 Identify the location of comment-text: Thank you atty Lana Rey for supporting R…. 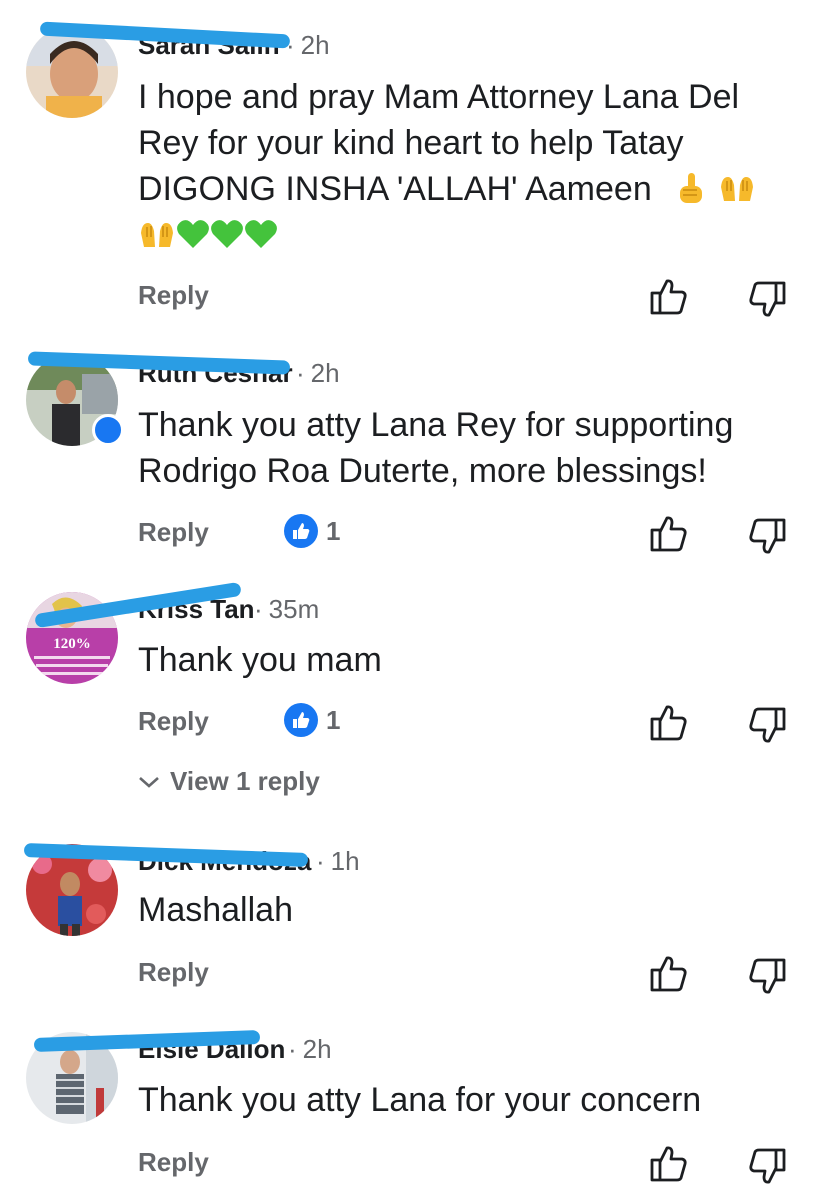
(436, 448).